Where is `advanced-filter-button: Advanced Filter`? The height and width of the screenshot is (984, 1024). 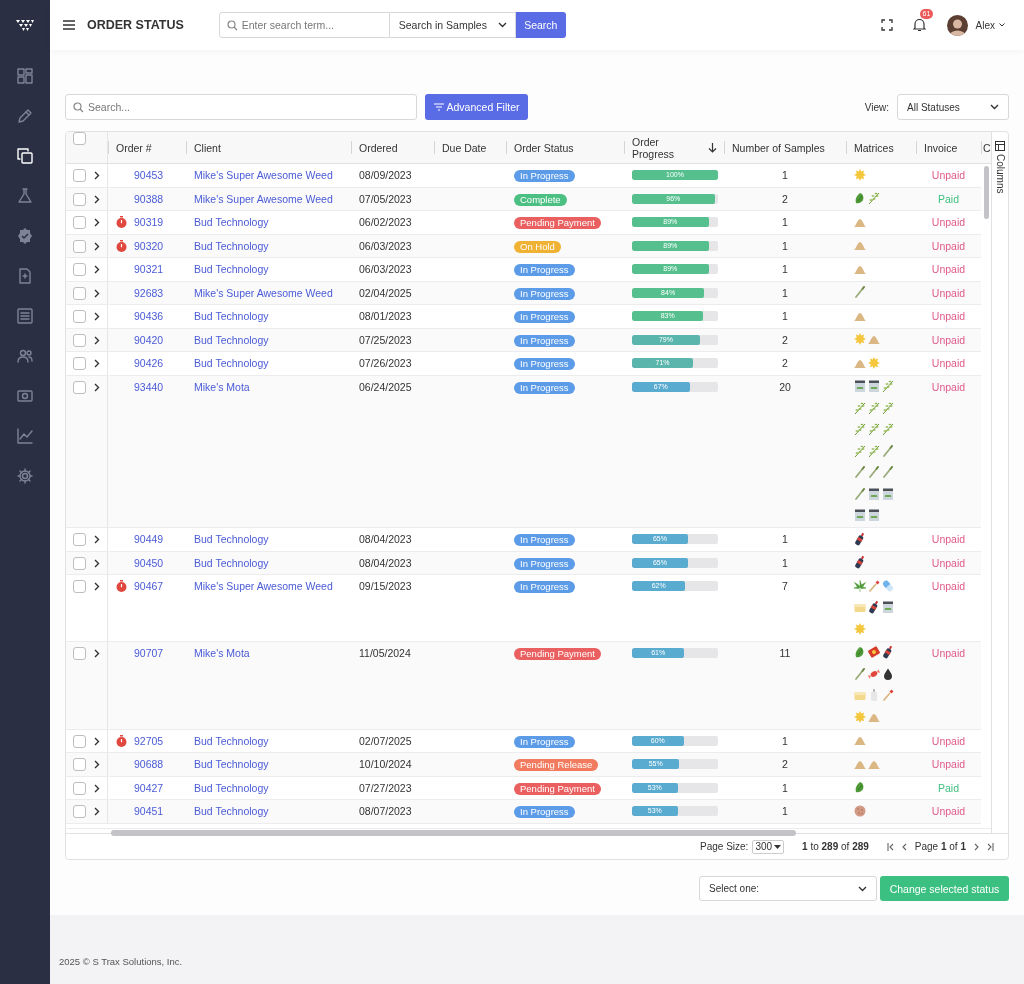
advanced-filter-button: Advanced Filter is located at coordinates (476, 107).